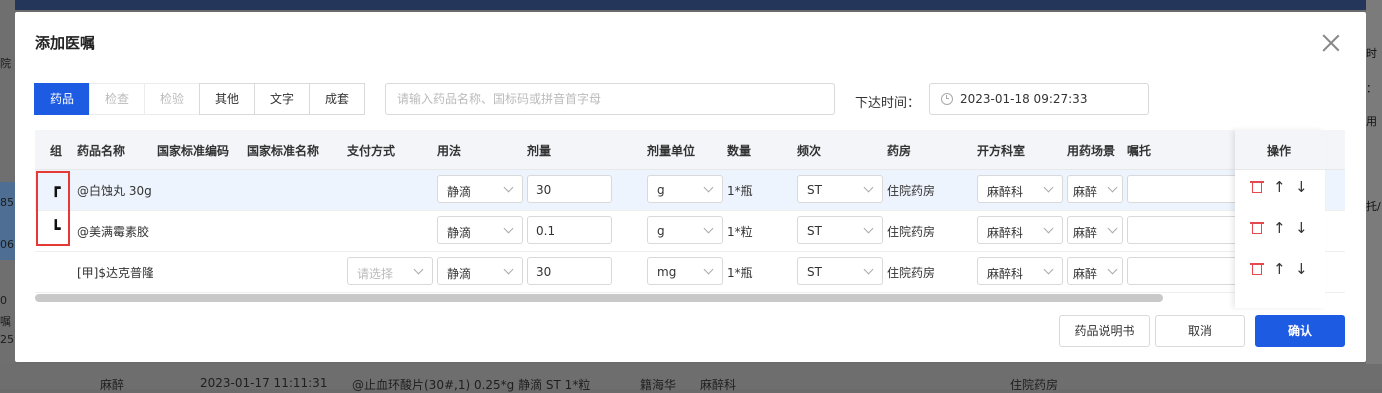  Describe the element at coordinates (658, 385) in the screenshot. I see `background-cell: 籍海华` at that location.